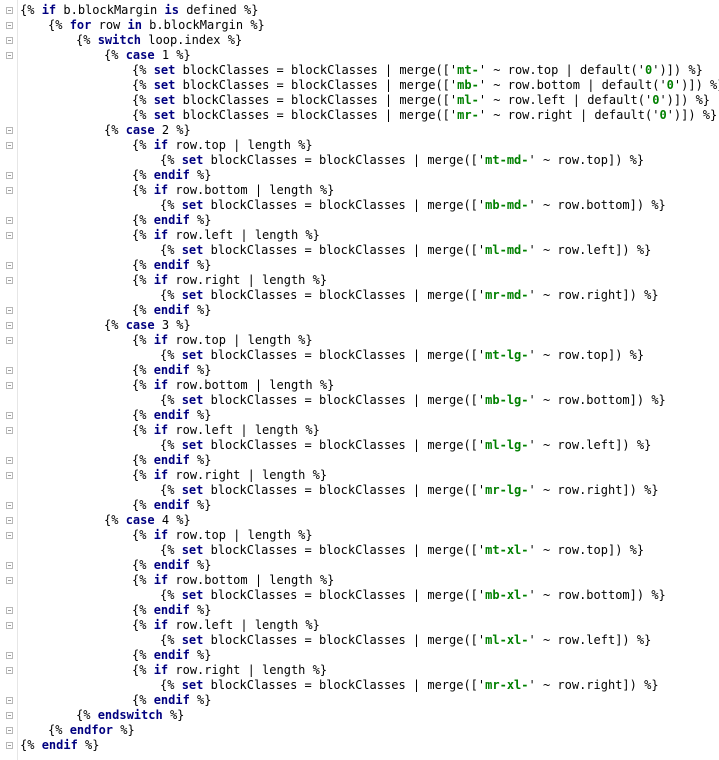 The width and height of the screenshot is (719, 760). Describe the element at coordinates (147, 130) in the screenshot. I see `code-line: {% case 2 %}` at that location.